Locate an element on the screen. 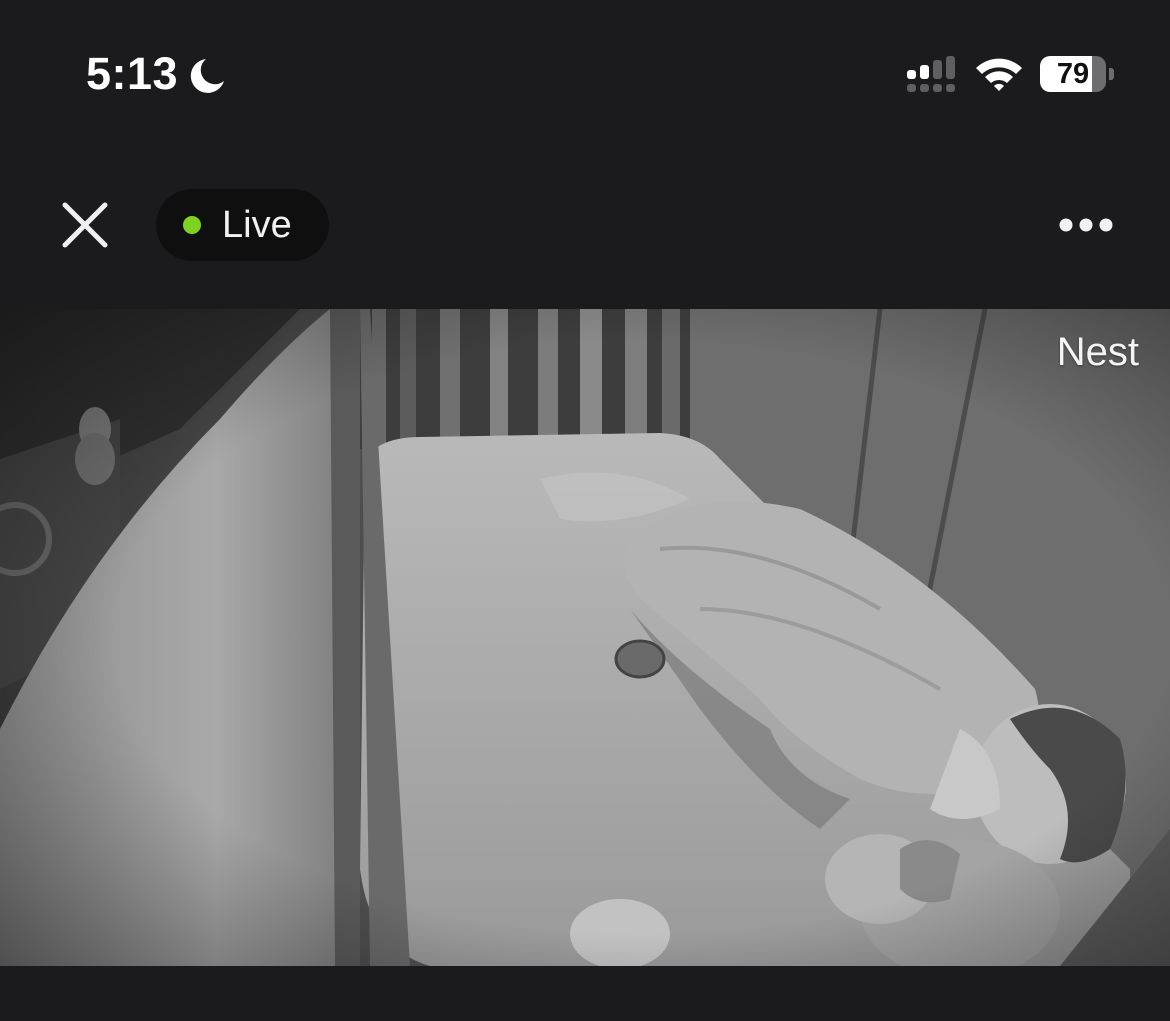  battery-percent: 79 is located at coordinates (1073, 74).